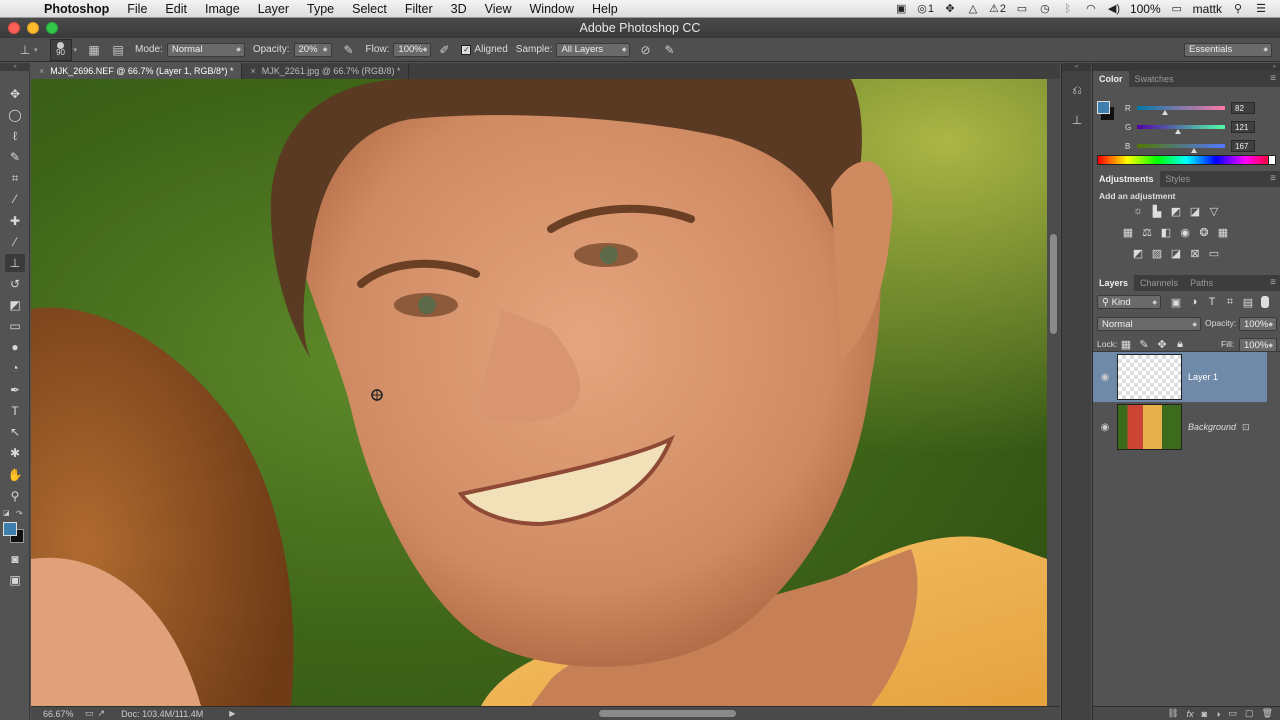 The height and width of the screenshot is (720, 1280). I want to click on pen-tool-icon: ✒, so click(15, 390).